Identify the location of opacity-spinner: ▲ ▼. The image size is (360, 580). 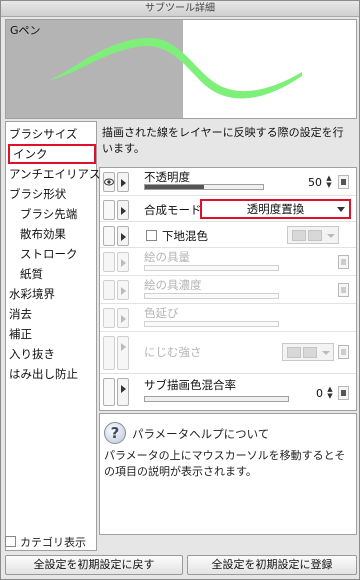
(329, 182).